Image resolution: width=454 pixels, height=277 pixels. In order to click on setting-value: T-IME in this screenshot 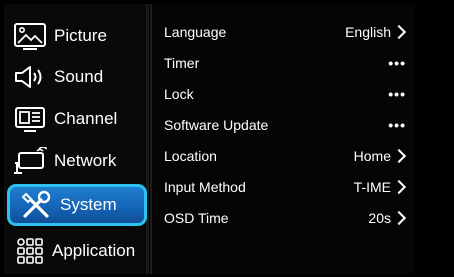, I will do `click(372, 187)`.